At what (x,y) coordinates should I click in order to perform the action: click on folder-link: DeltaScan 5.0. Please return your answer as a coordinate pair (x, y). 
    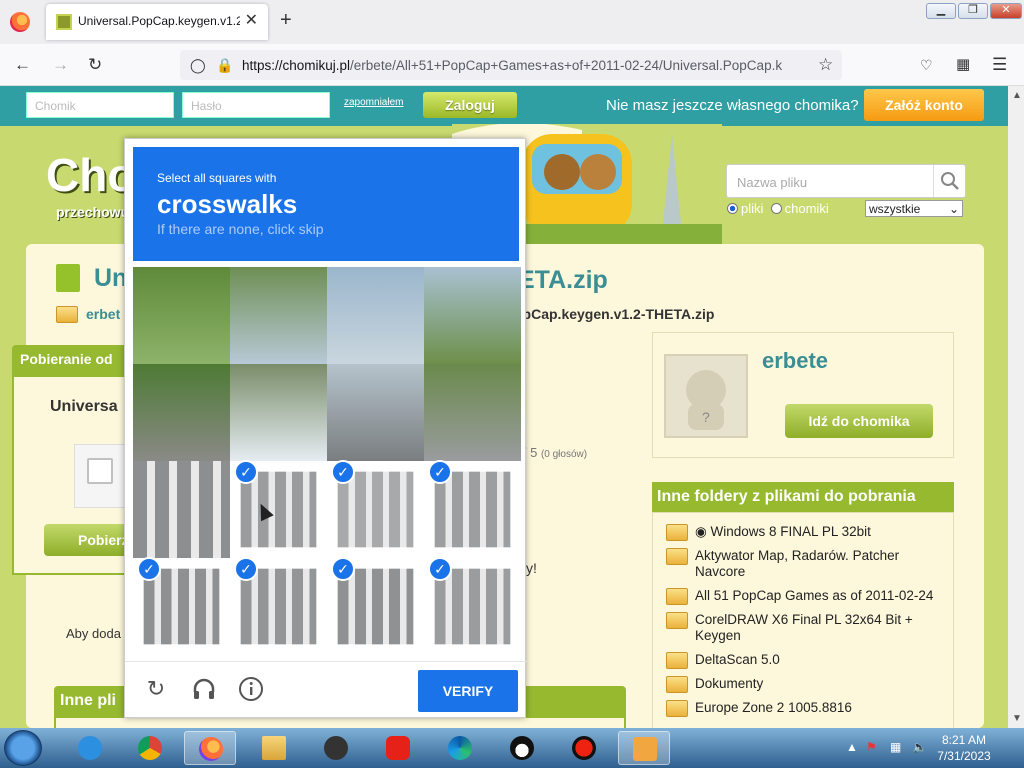
    Looking at the image, I should click on (820, 660).